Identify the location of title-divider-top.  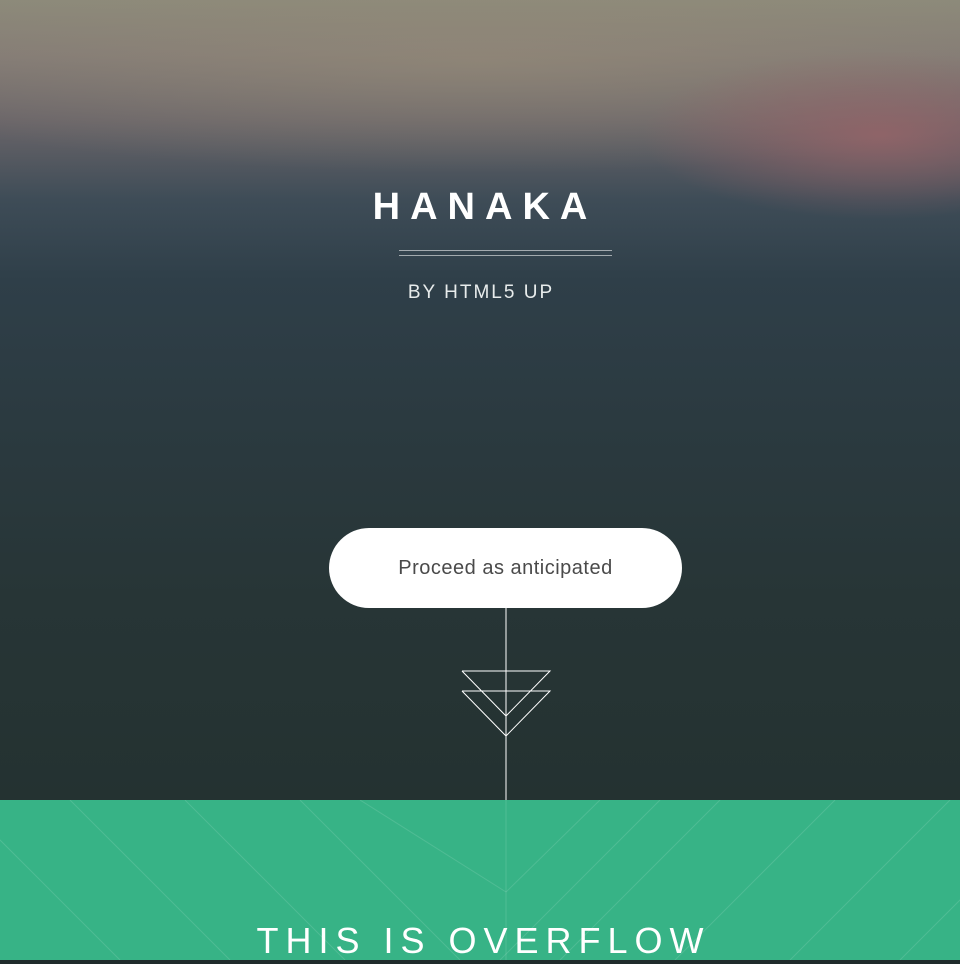
(505, 250).